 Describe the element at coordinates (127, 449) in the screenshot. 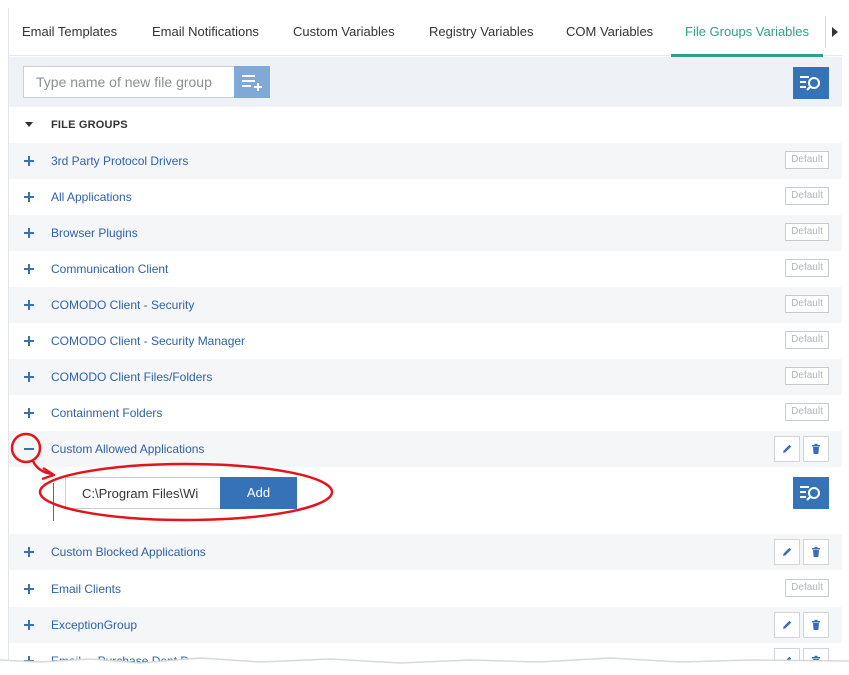

I see `file-group-name: Custom Allowed Applications` at that location.